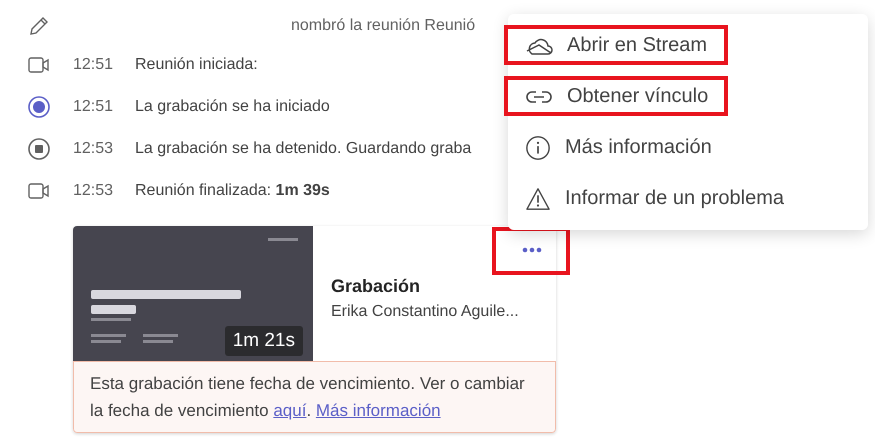  I want to click on warning-icon, so click(538, 198).